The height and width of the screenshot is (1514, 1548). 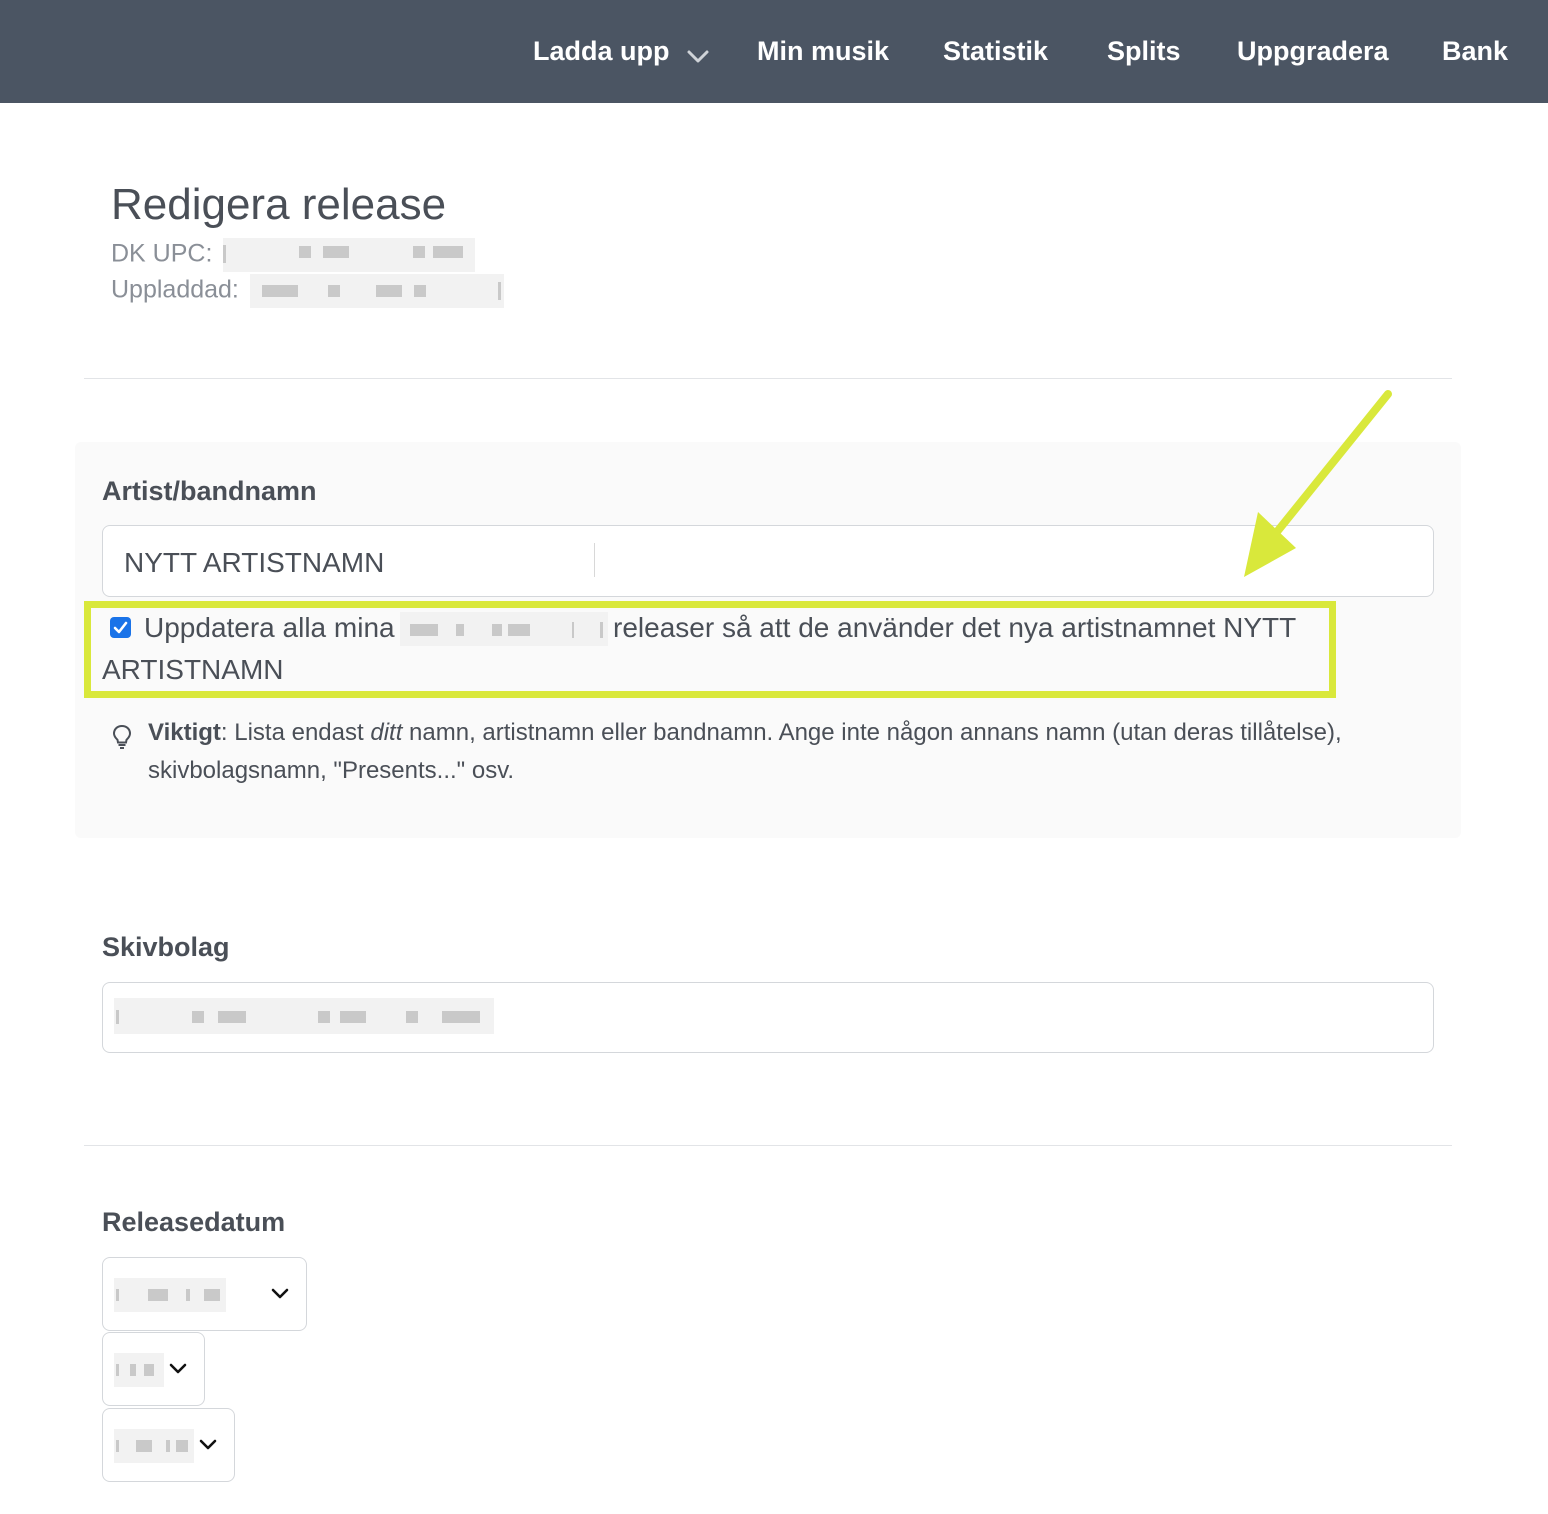 What do you see at coordinates (162, 253) in the screenshot?
I see `upc-label: DK UPC:` at bounding box center [162, 253].